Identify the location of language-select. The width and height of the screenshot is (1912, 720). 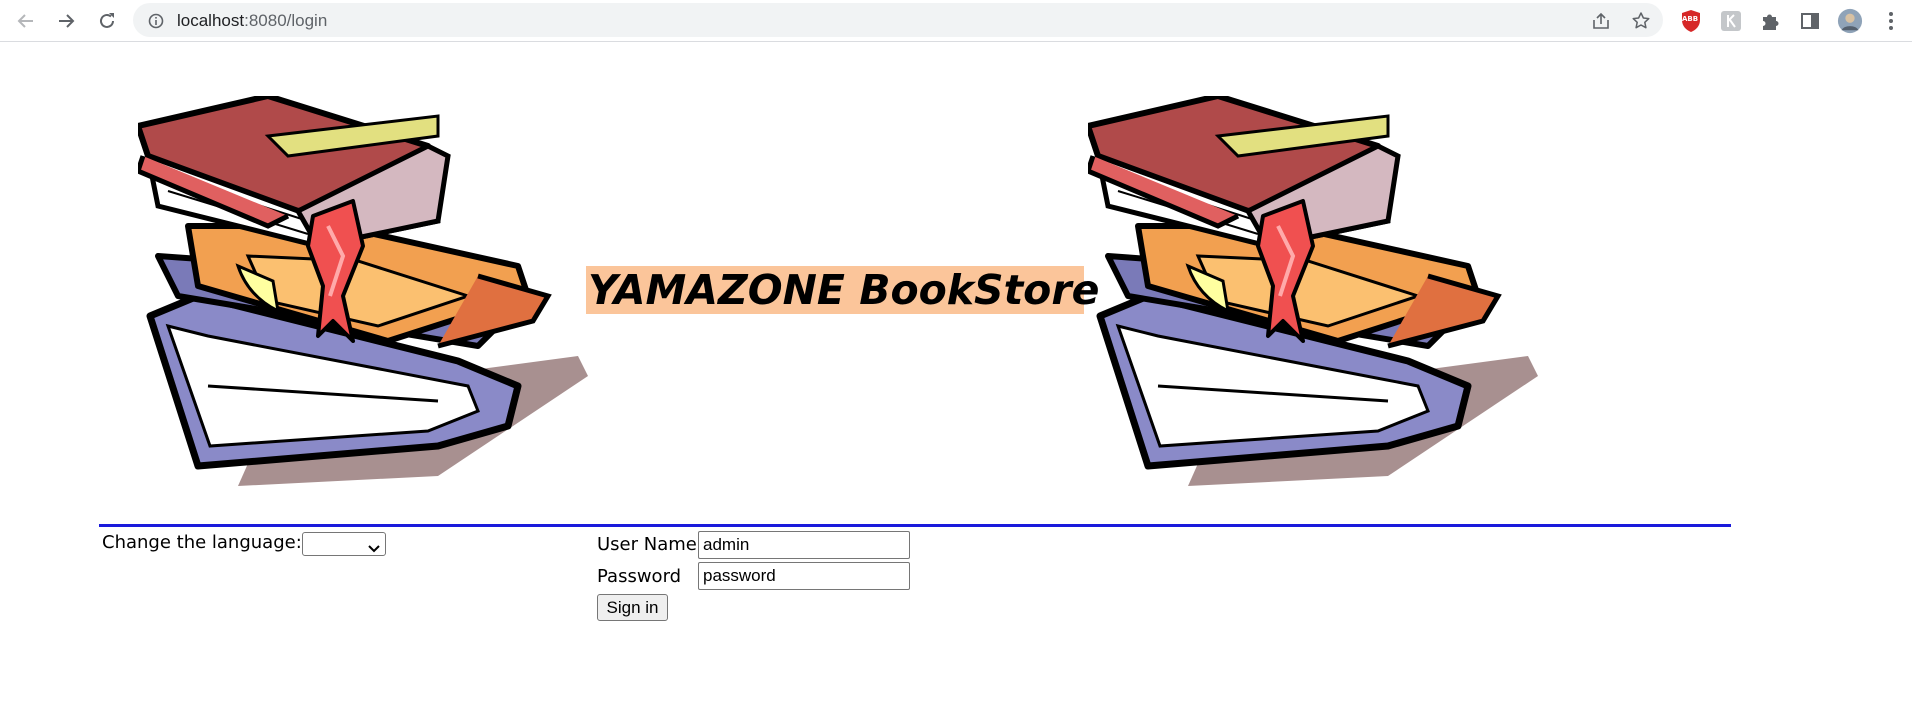
(344, 544).